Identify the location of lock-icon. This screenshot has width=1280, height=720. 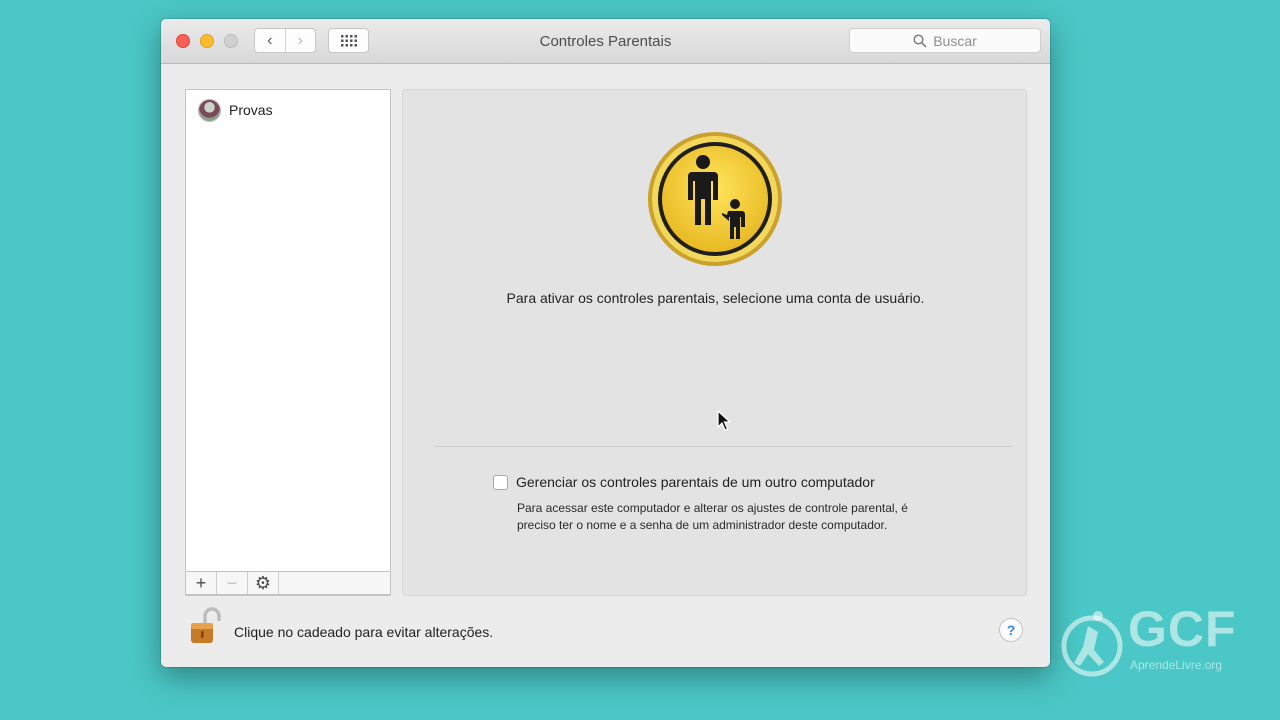
(205, 626).